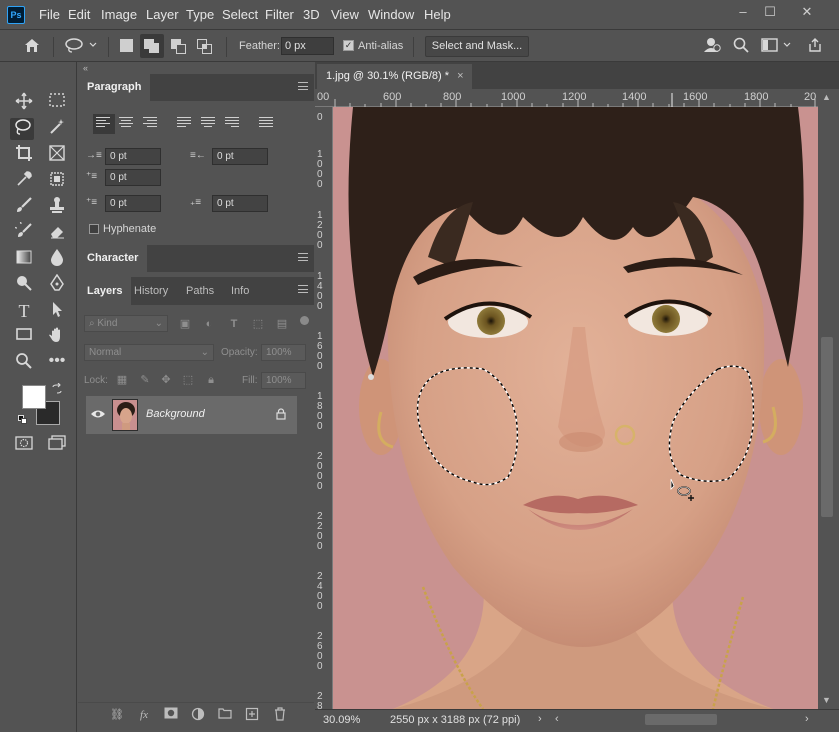  Describe the element at coordinates (185, 324) in the screenshot. I see `filter-pixel-icon: ▣` at that location.